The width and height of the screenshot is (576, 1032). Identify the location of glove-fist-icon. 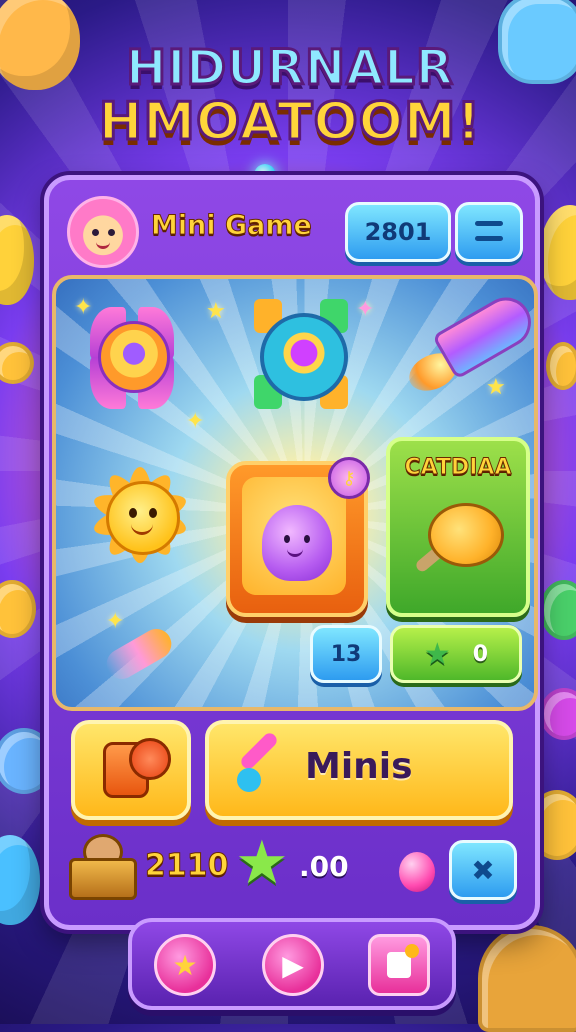
(150, 759).